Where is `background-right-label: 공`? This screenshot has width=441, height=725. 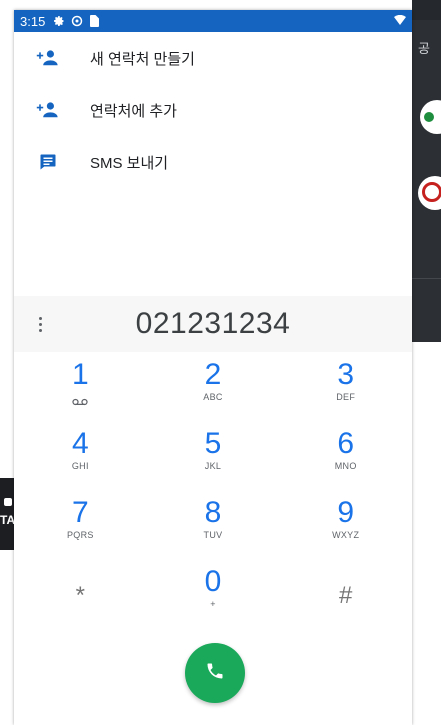
background-right-label: 공 is located at coordinates (424, 48).